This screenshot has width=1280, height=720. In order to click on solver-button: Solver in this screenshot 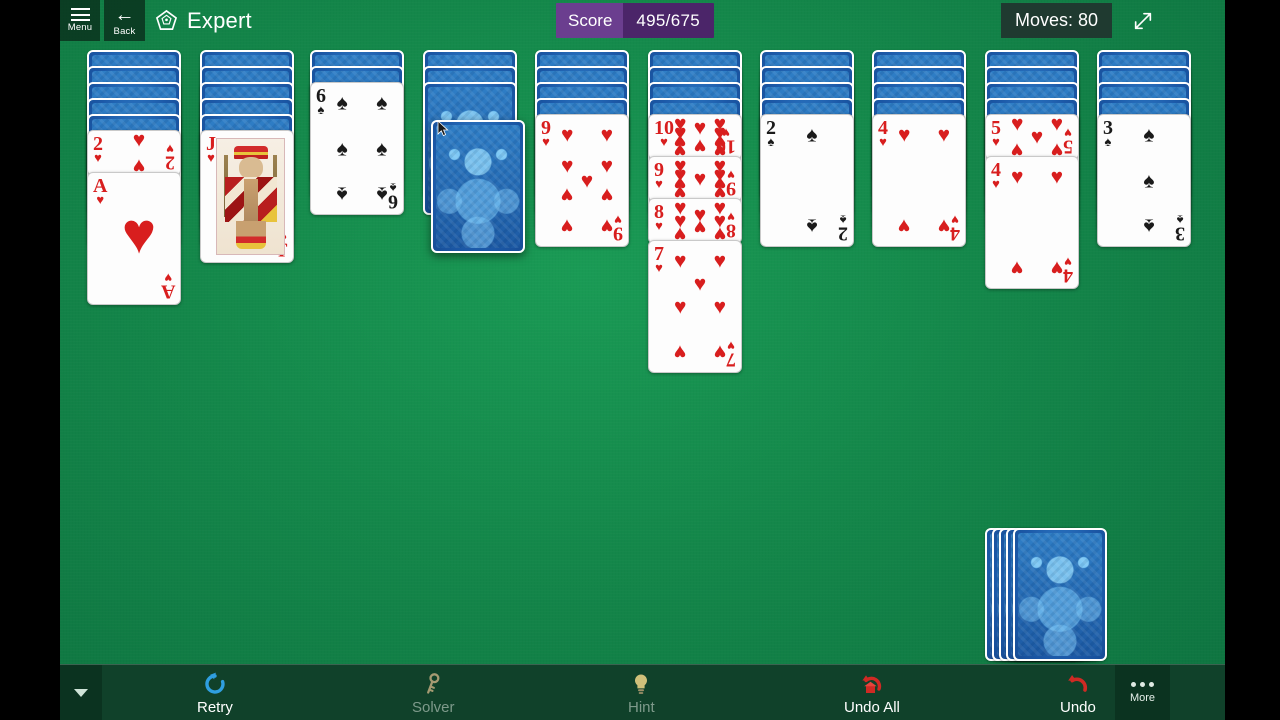, I will do `click(433, 692)`.